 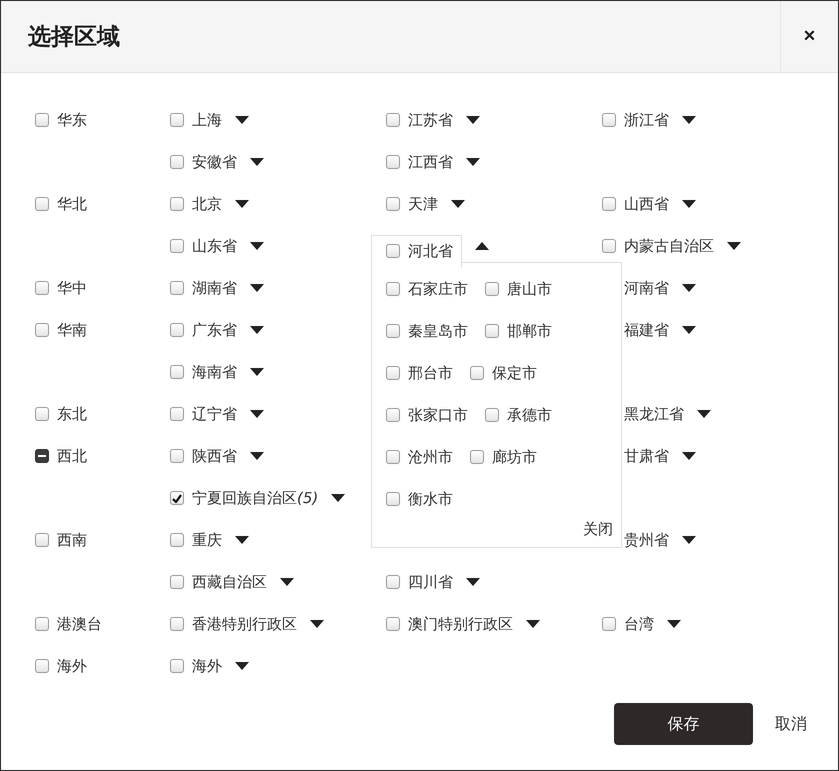 I want to click on province-label: 山西省, so click(x=646, y=204).